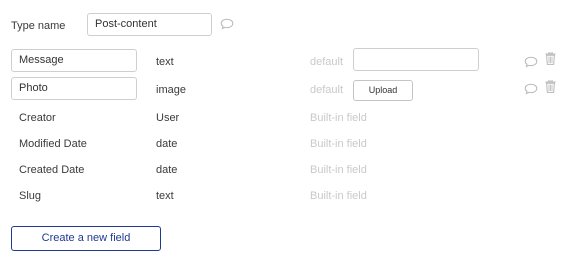 This screenshot has width=577, height=271. I want to click on upload-button: Upload, so click(383, 90).